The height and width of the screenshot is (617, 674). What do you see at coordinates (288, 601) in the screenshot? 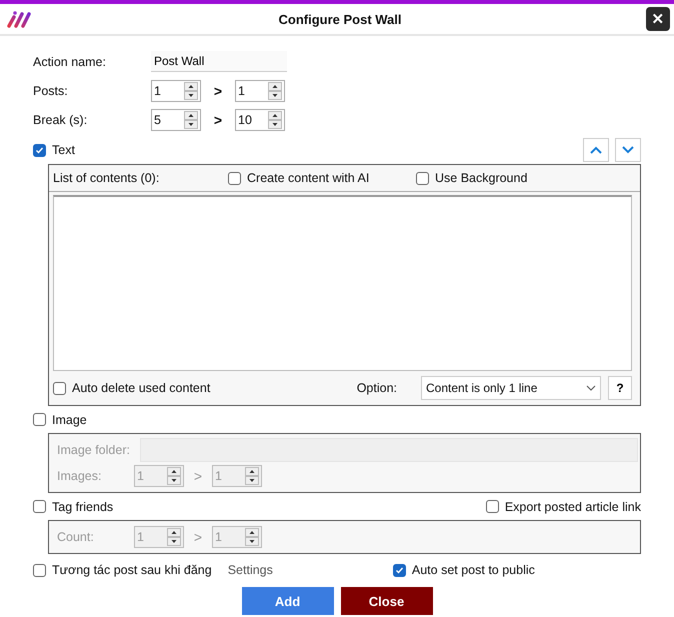
I see `add-button: Add` at bounding box center [288, 601].